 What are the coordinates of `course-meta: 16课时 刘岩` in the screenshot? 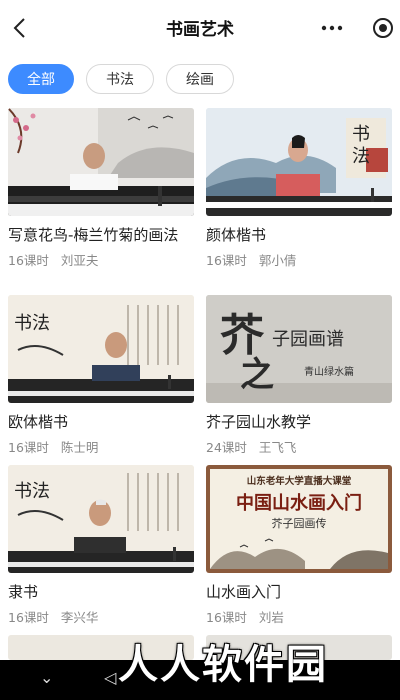 It's located at (299, 616).